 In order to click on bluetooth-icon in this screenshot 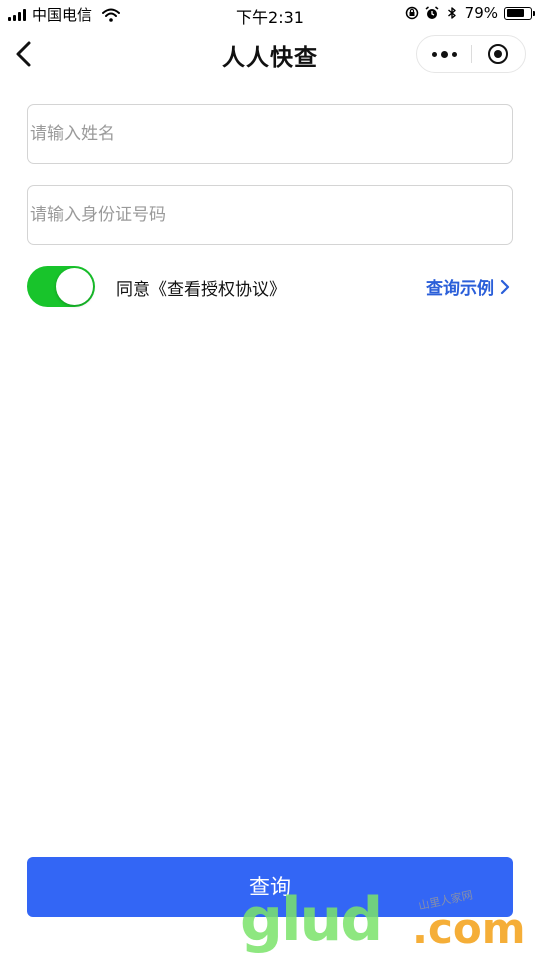, I will do `click(451, 13)`.